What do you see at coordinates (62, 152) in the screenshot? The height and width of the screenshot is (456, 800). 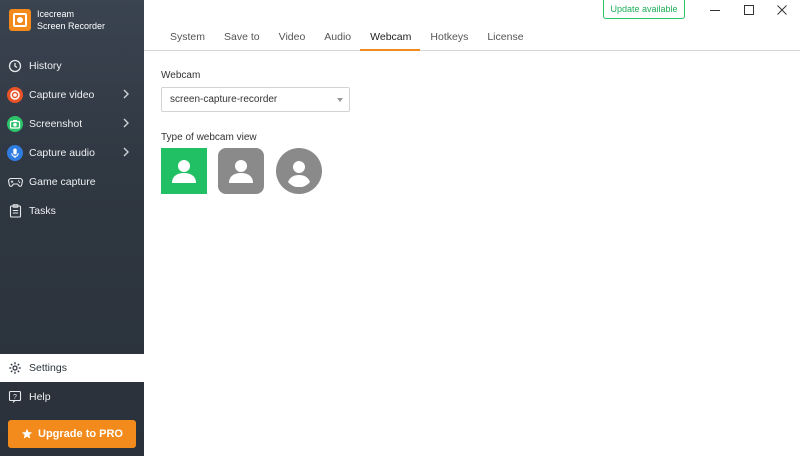 I see `sidebar-item-label: Capture audio` at bounding box center [62, 152].